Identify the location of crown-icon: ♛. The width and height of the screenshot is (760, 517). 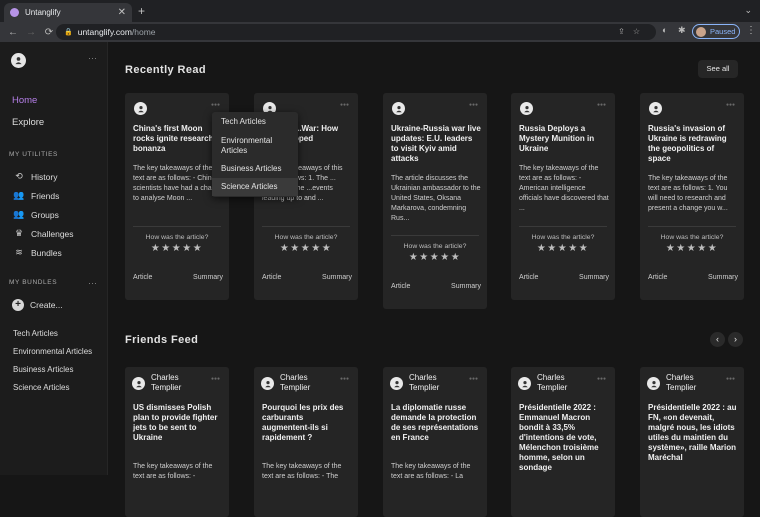
(19, 233).